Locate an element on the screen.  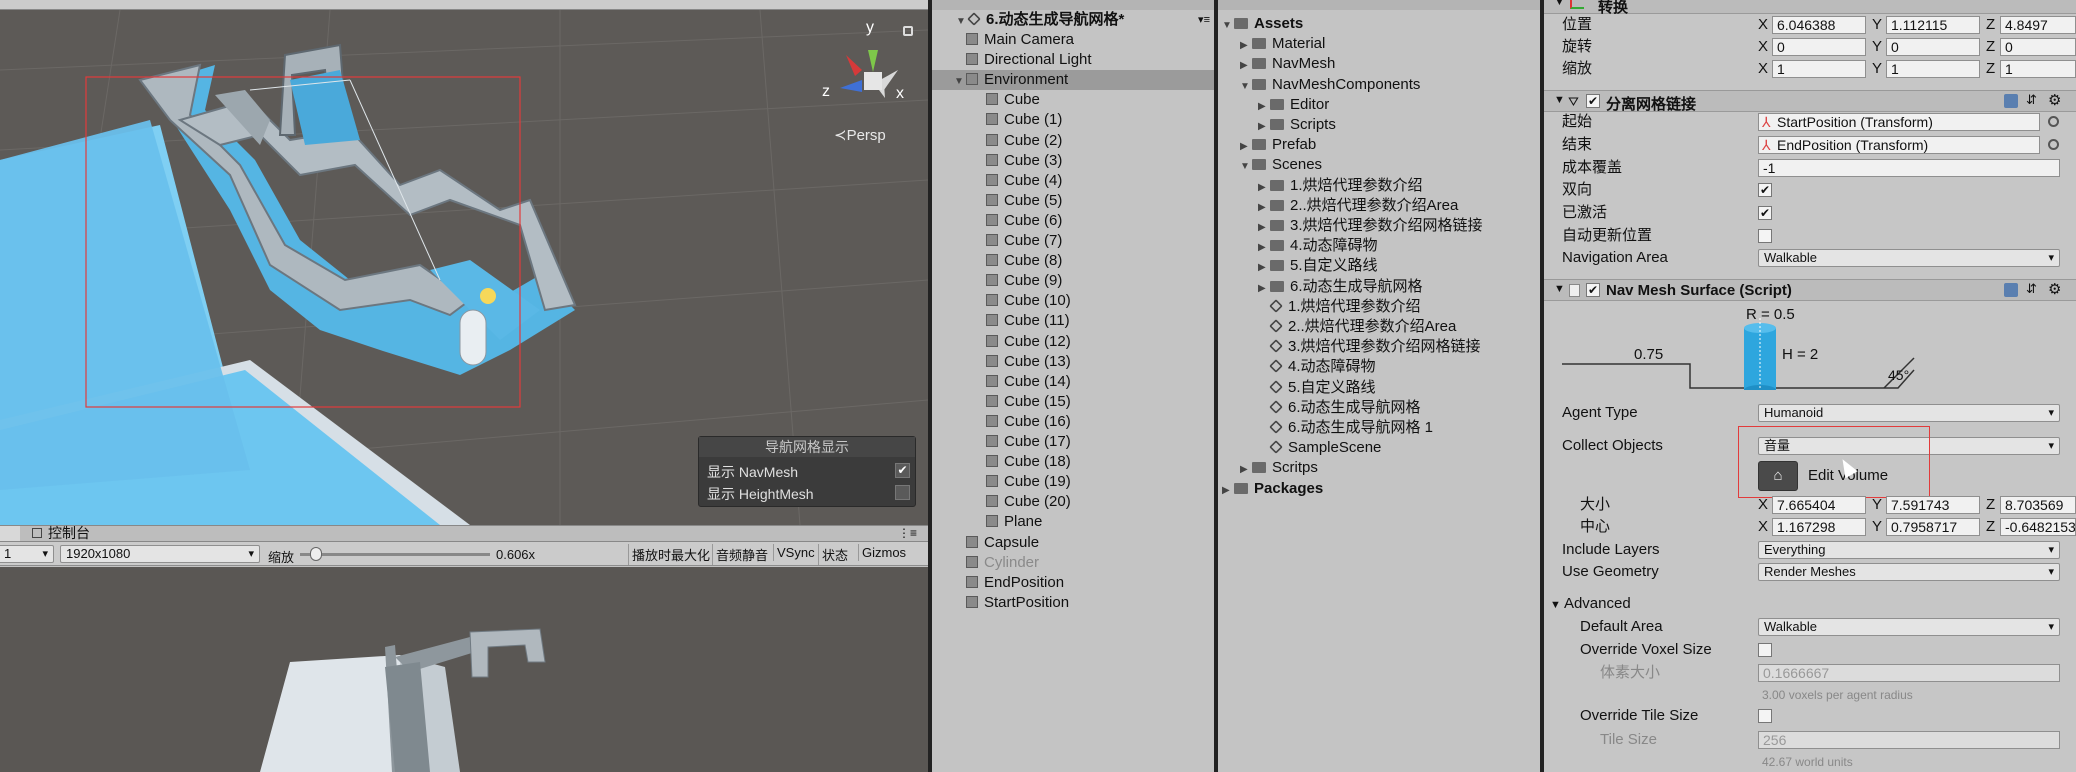
resolution-dropdown: 1920x1080 is located at coordinates (160, 554).